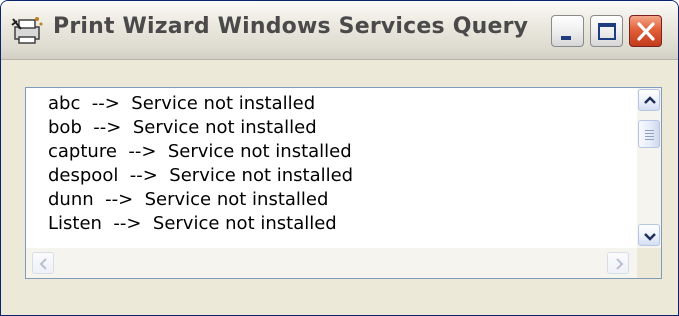  Describe the element at coordinates (649, 168) in the screenshot. I see `vertical-scrollbar` at that location.